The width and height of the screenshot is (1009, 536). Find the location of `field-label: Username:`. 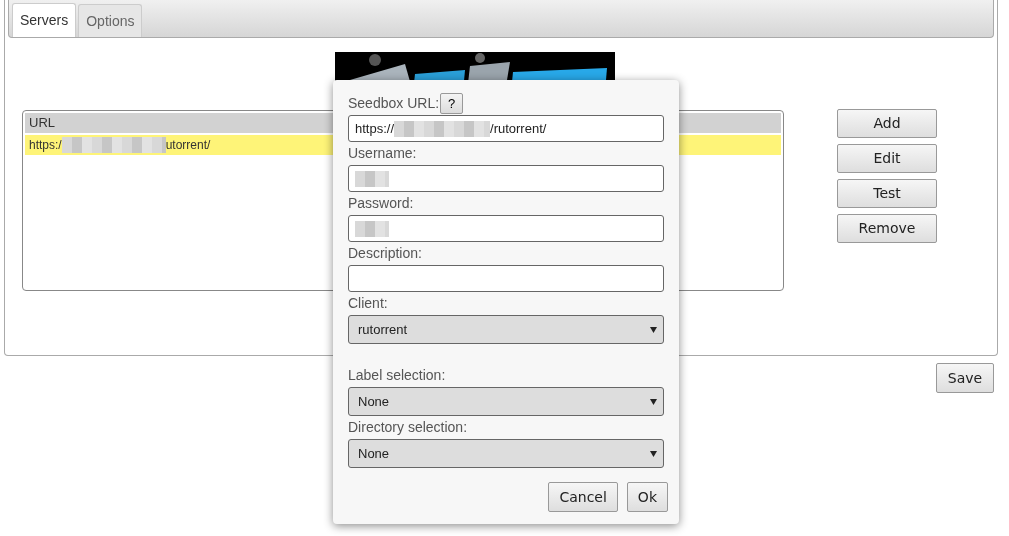

field-label: Username: is located at coordinates (382, 153).